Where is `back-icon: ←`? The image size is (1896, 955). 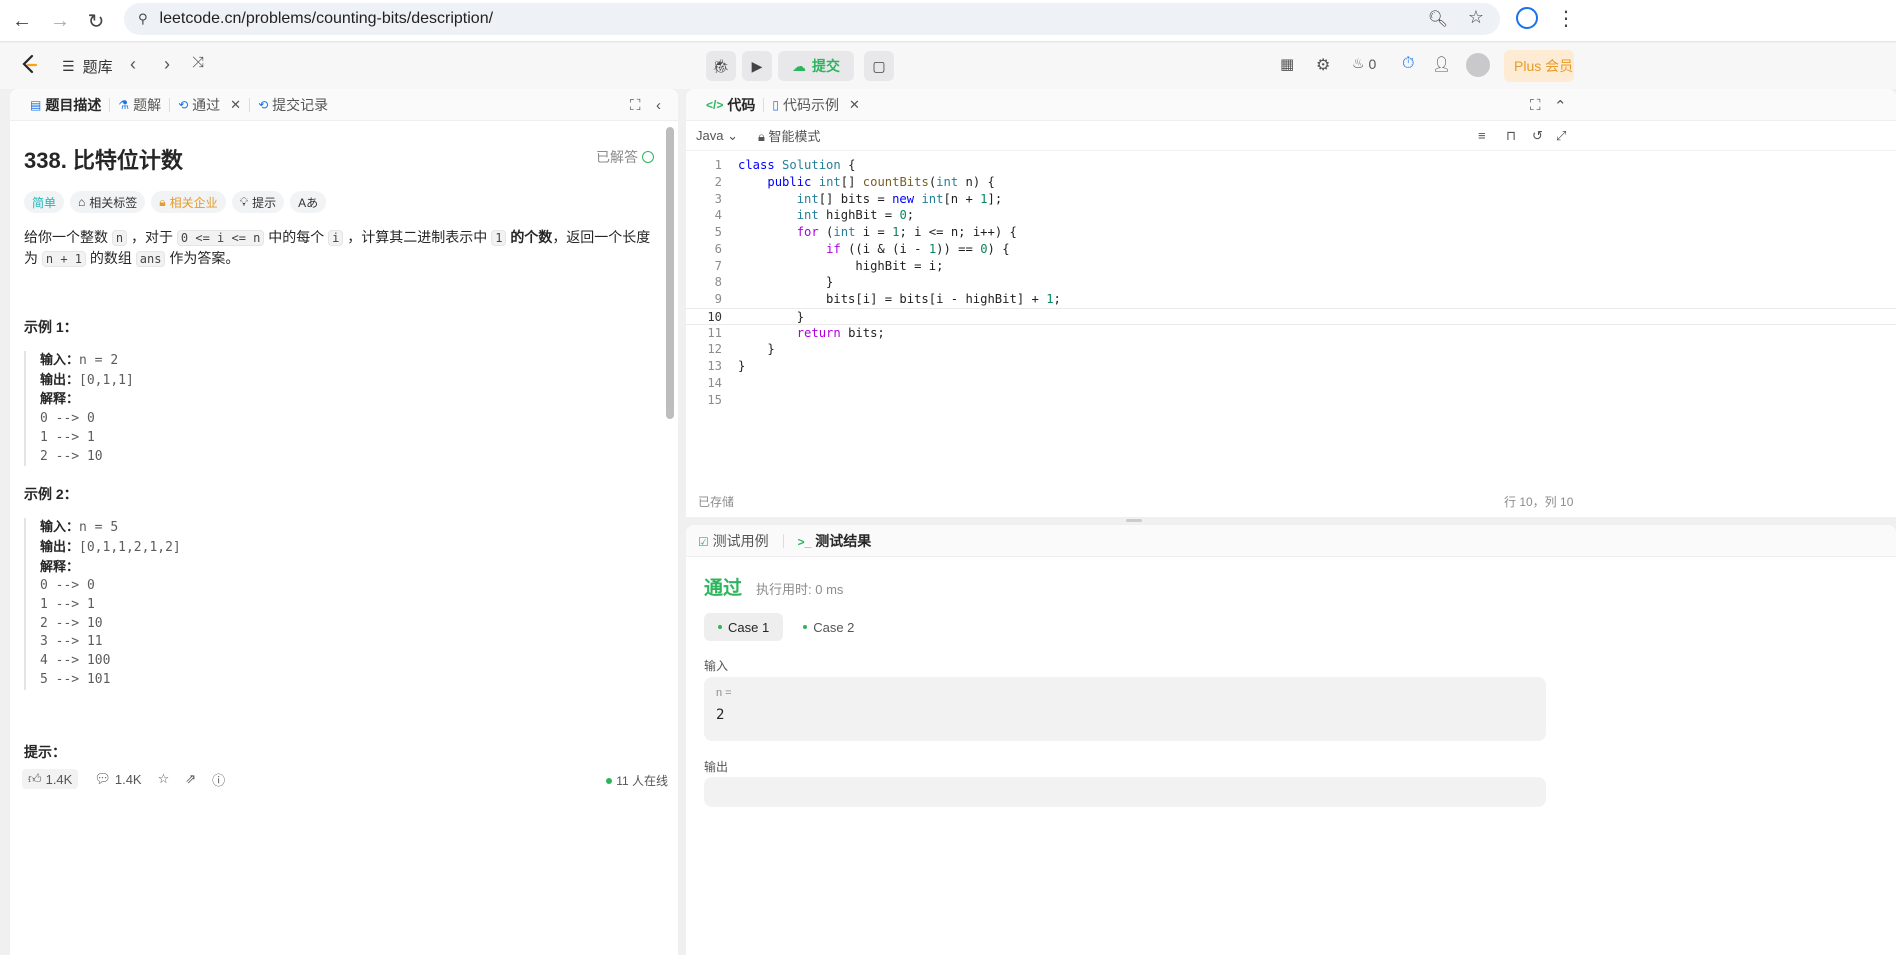
back-icon: ← is located at coordinates (22, 21).